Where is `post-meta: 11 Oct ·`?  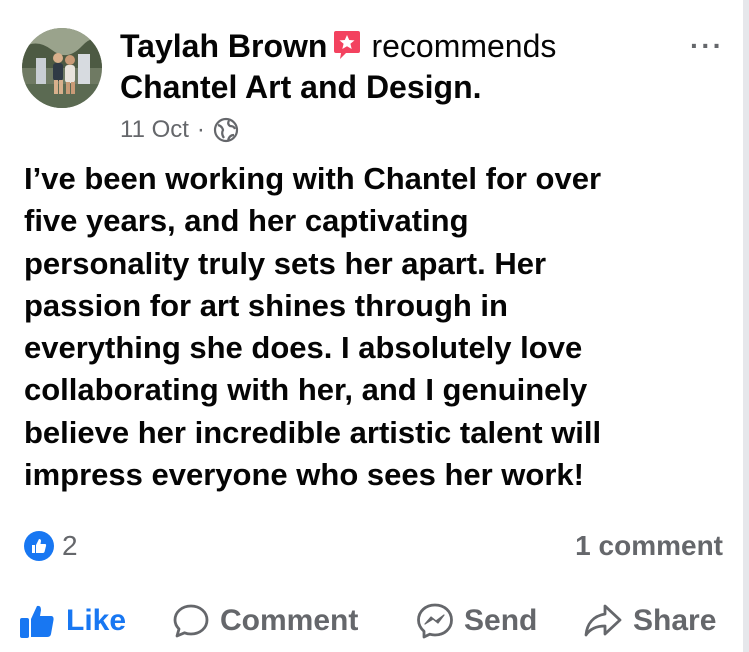 post-meta: 11 Oct · is located at coordinates (179, 130).